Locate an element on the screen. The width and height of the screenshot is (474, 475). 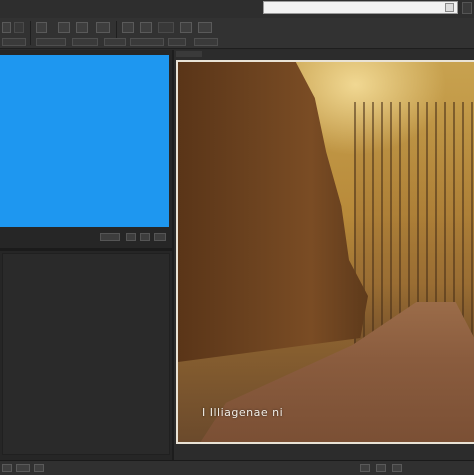
toolbar-divider is located at coordinates (30, 33).